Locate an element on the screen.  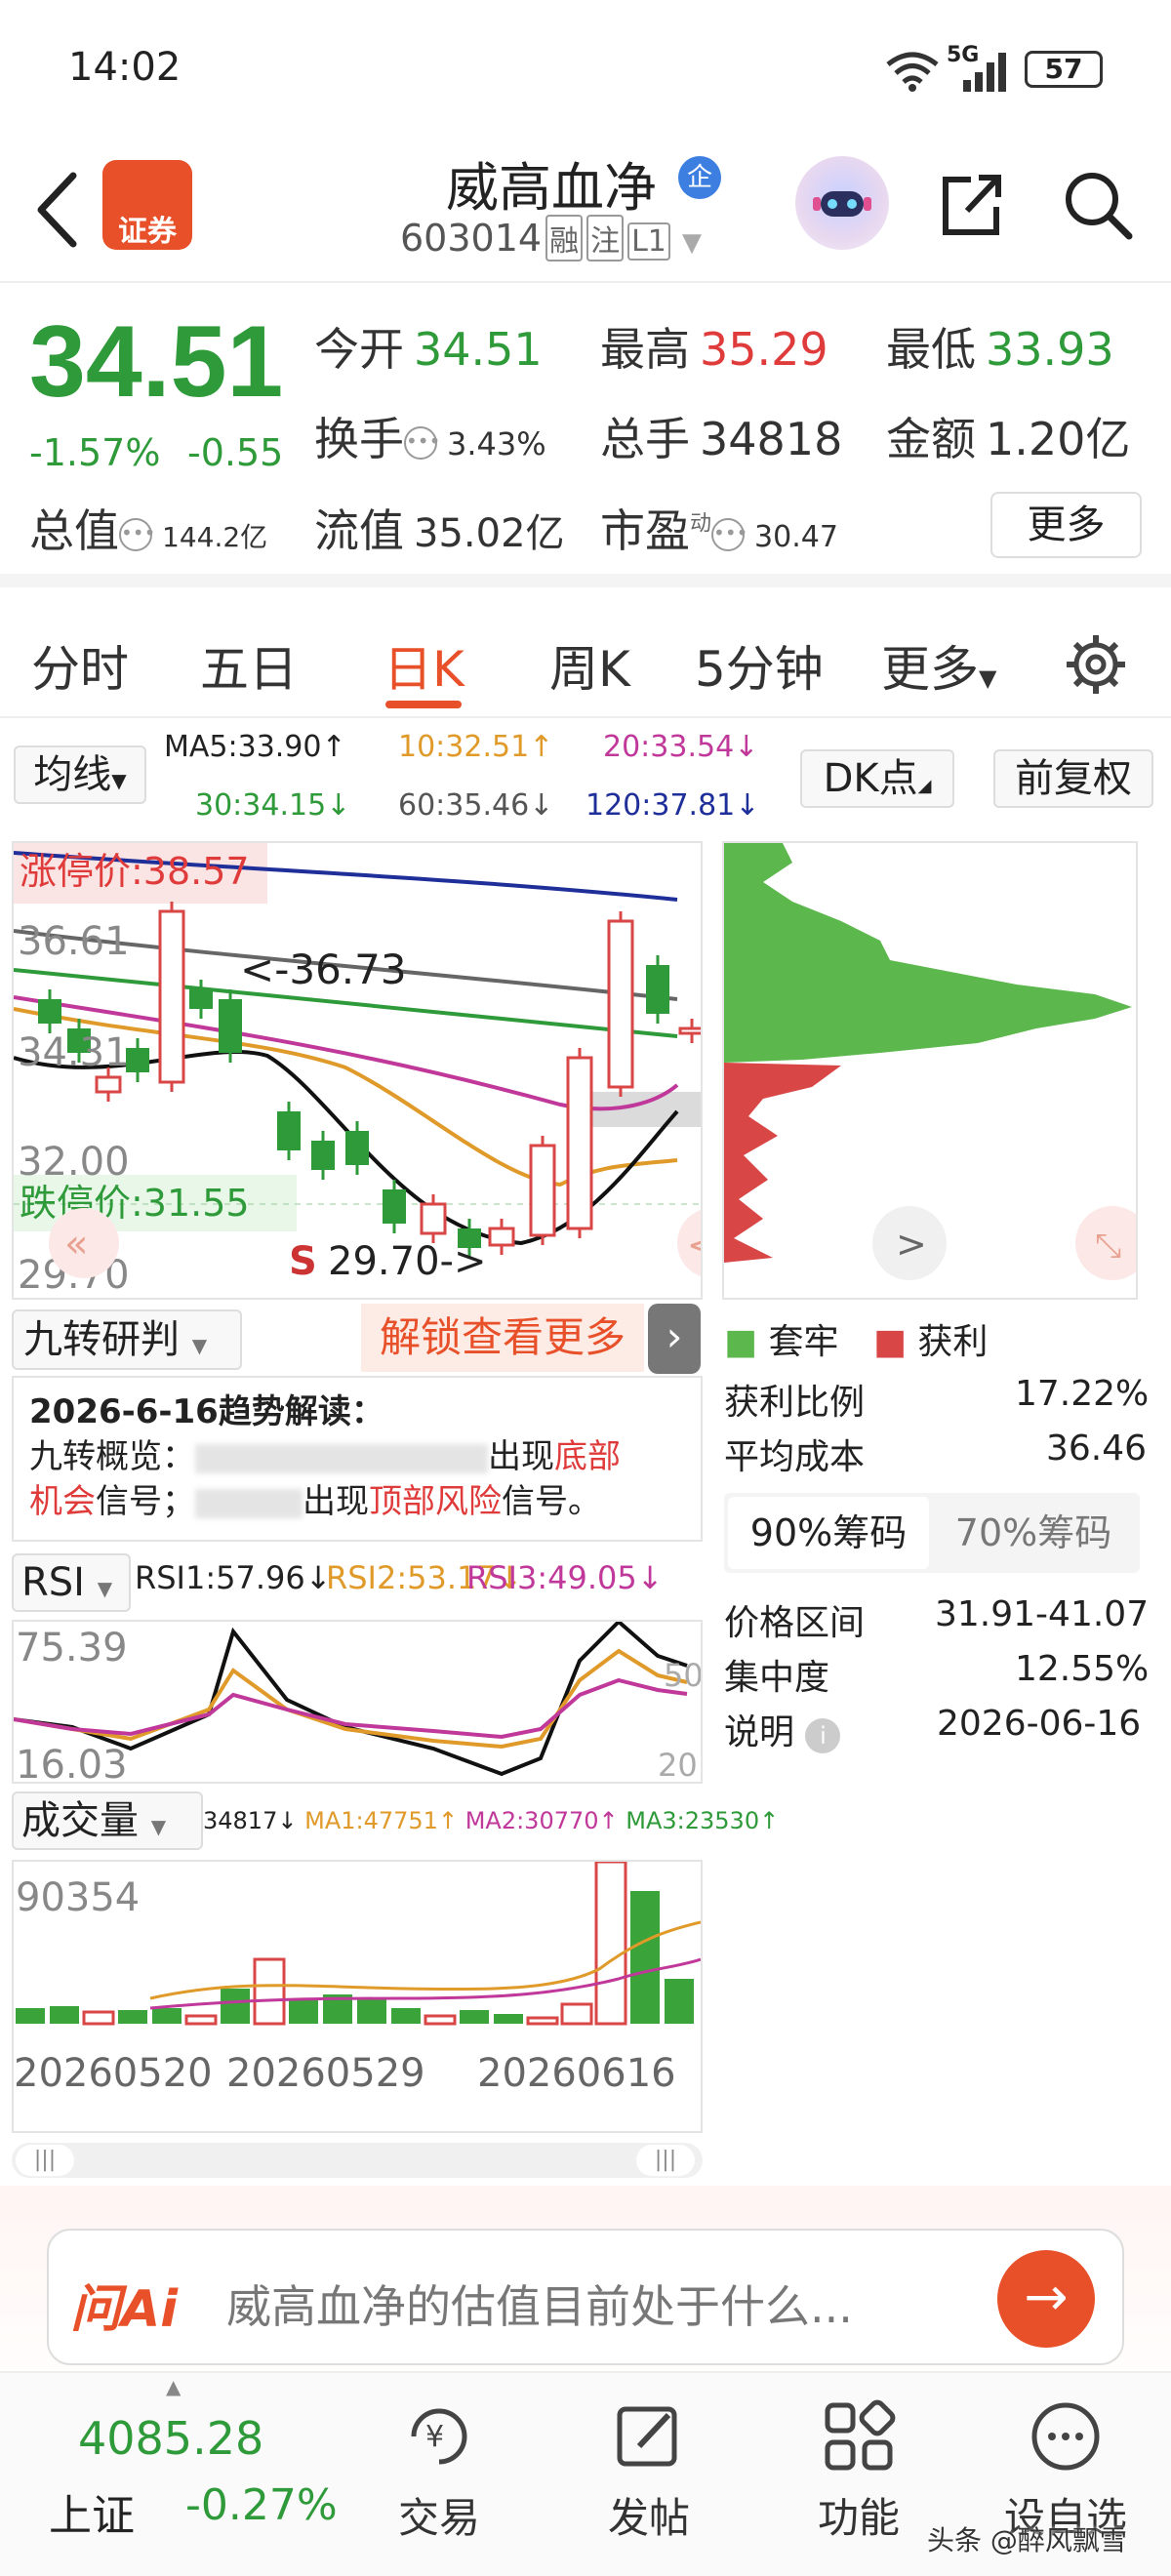
turnover-label: 换手 is located at coordinates (359, 439).